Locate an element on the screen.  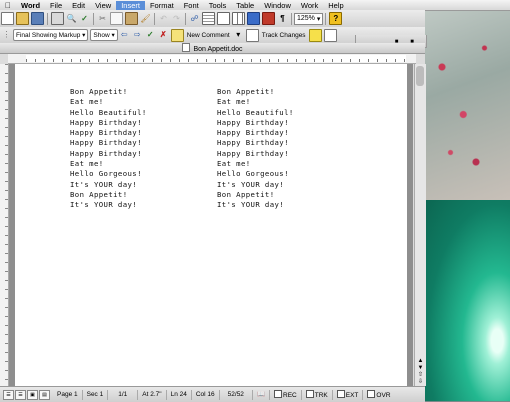
format-painter-icon: 🖌 is located at coordinates (145, 18).